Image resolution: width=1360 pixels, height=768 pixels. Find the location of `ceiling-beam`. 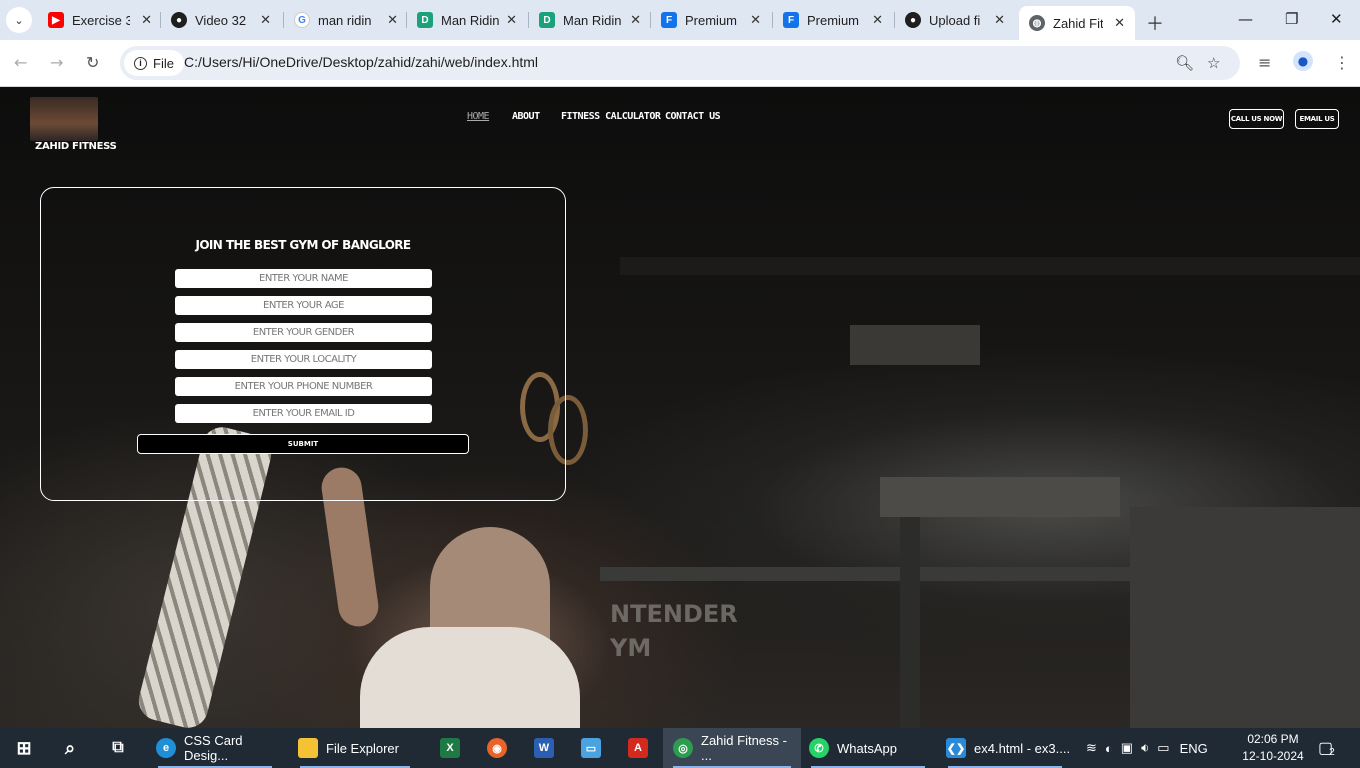

ceiling-beam is located at coordinates (990, 266).